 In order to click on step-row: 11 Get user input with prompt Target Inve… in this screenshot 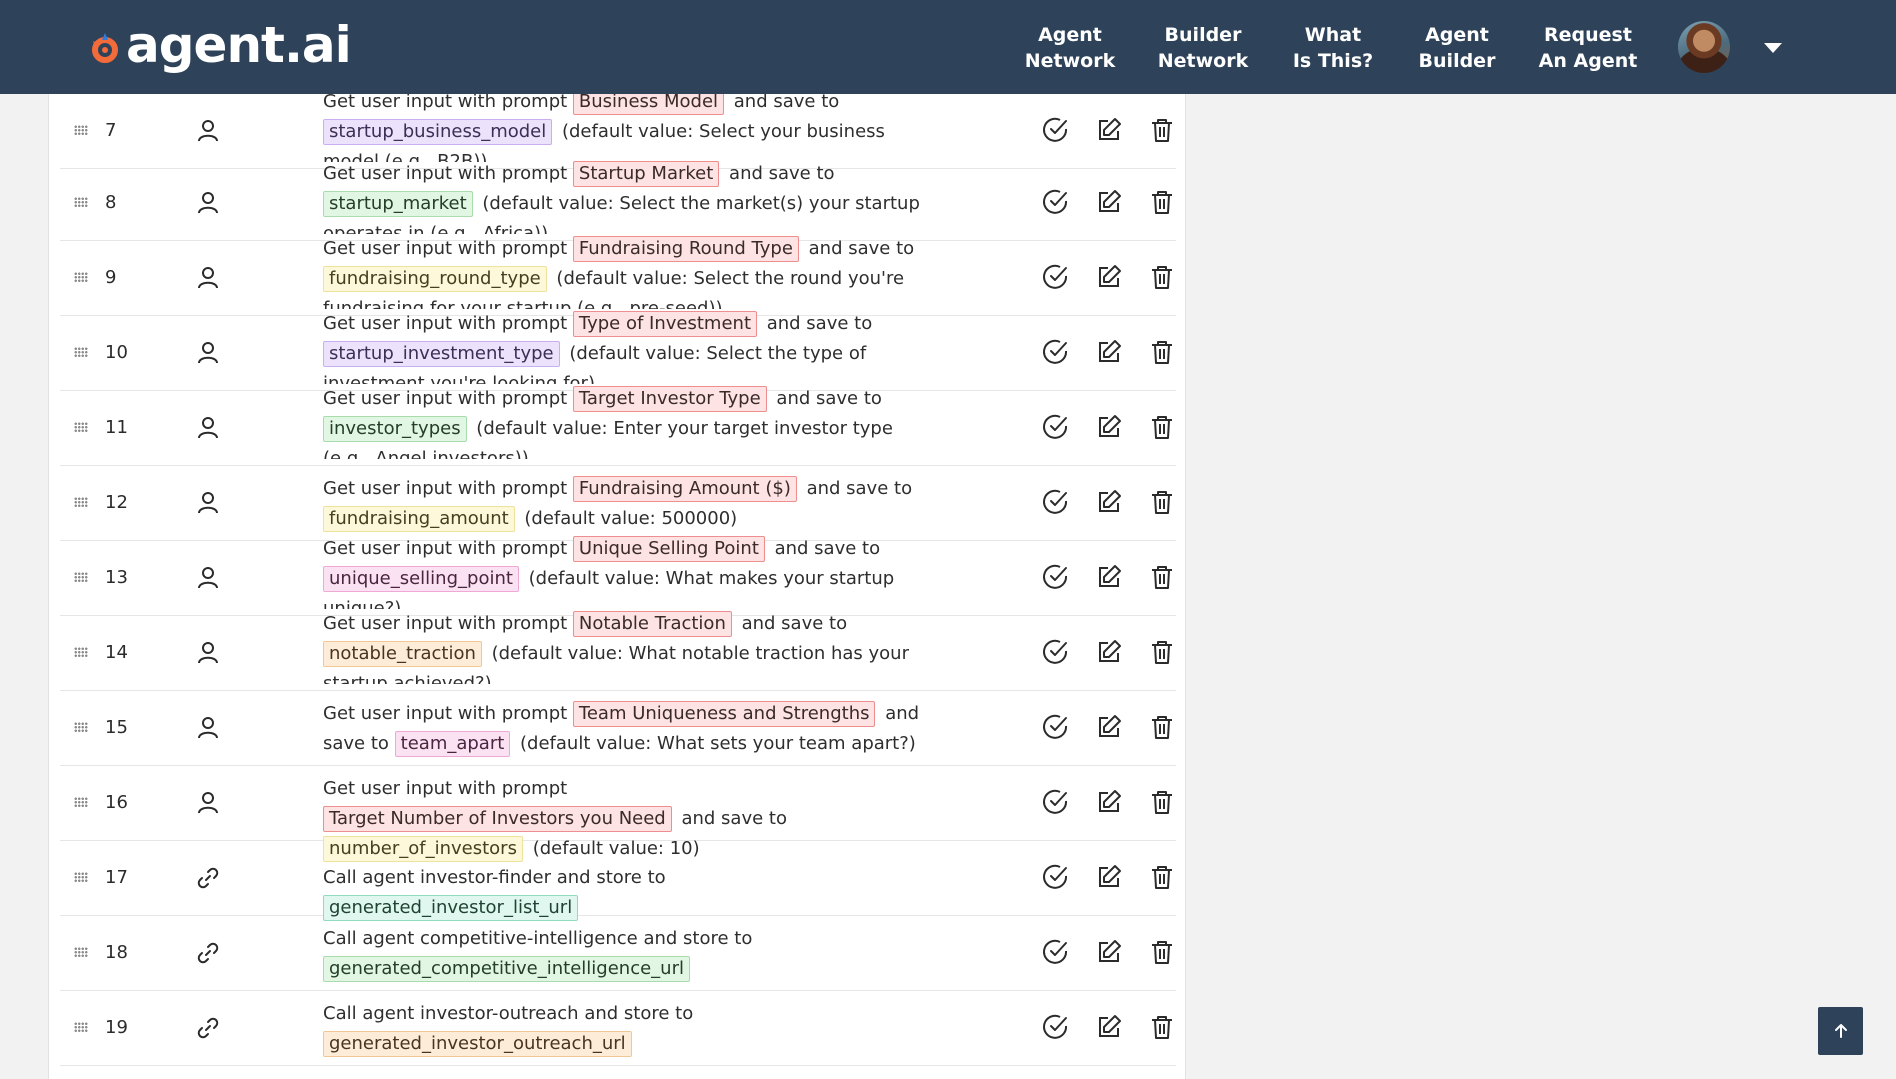, I will do `click(618, 426)`.